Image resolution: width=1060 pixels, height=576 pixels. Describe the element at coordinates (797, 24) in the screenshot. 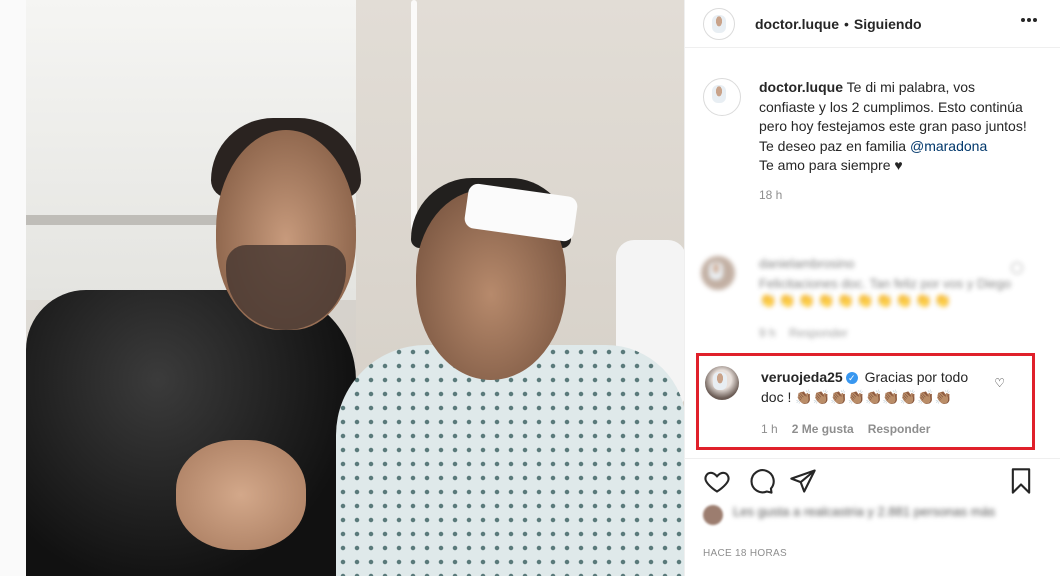

I see `header-username: doctor.luque` at that location.